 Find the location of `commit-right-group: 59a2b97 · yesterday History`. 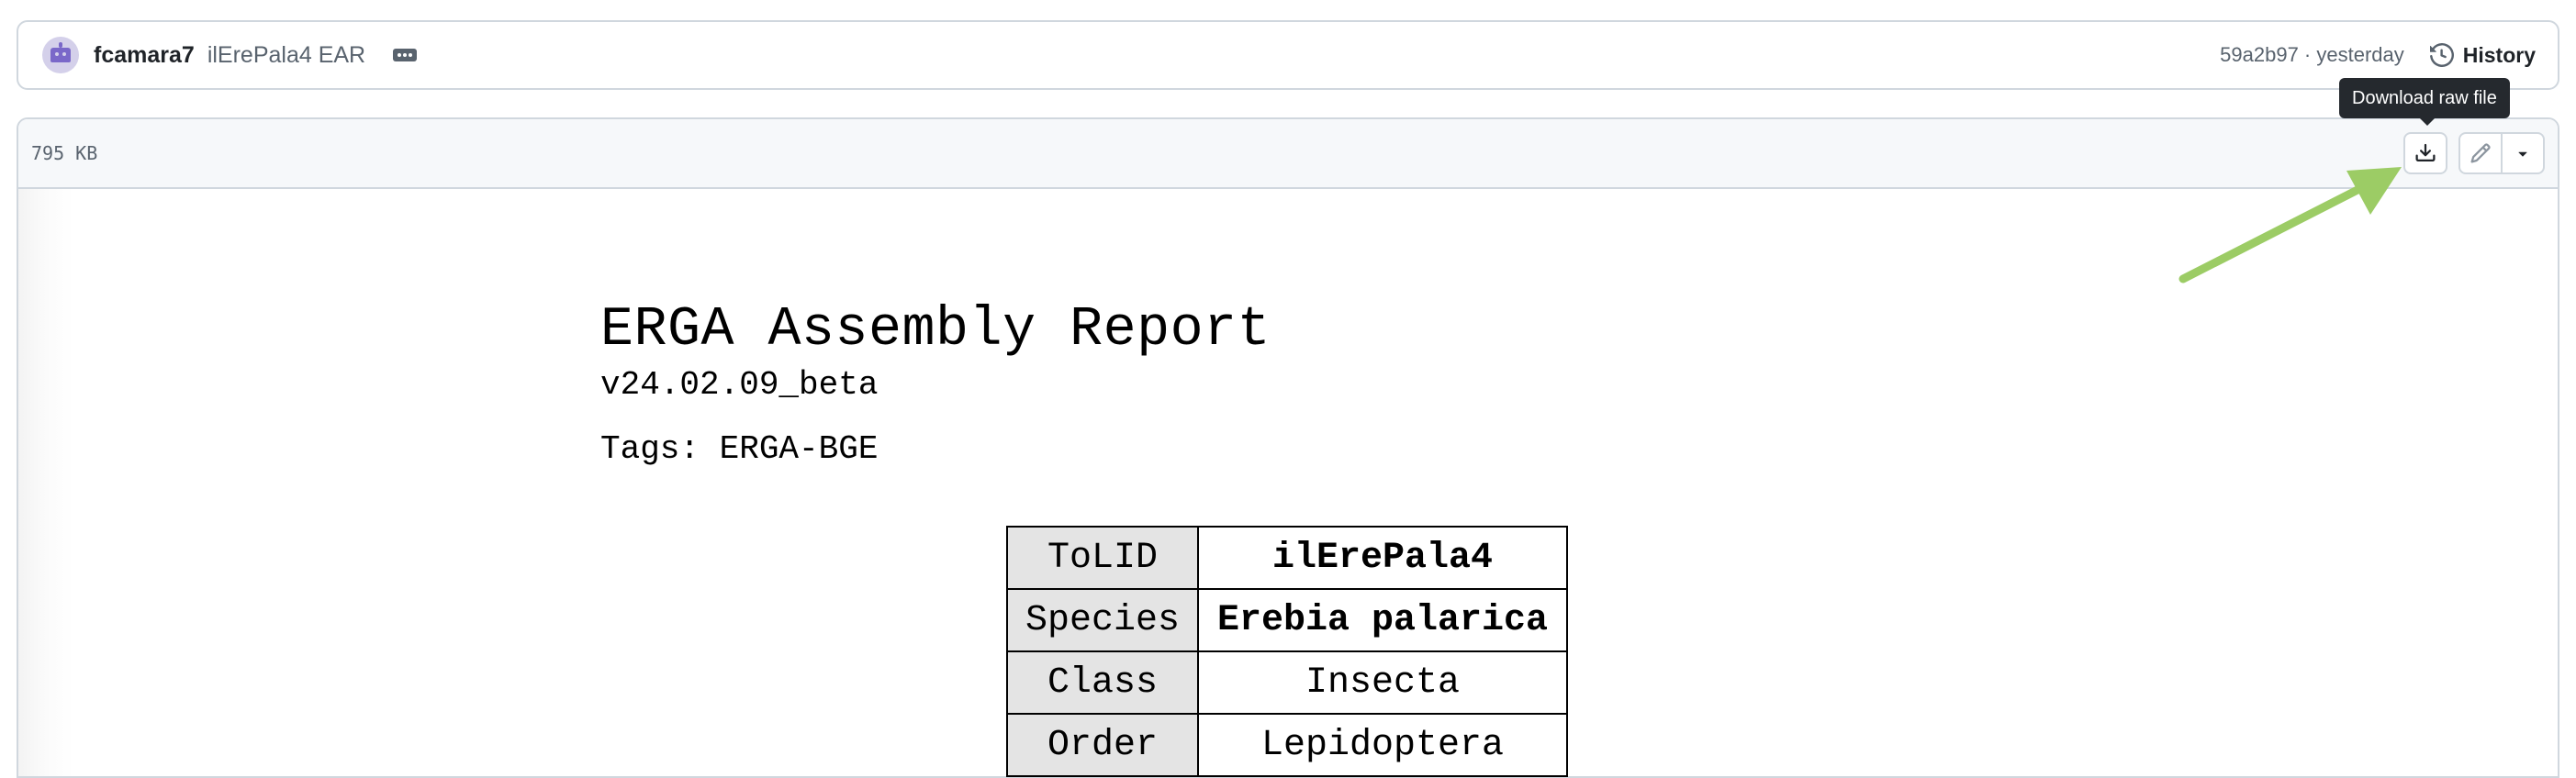

commit-right-group: 59a2b97 · yesterday History is located at coordinates (2378, 55).